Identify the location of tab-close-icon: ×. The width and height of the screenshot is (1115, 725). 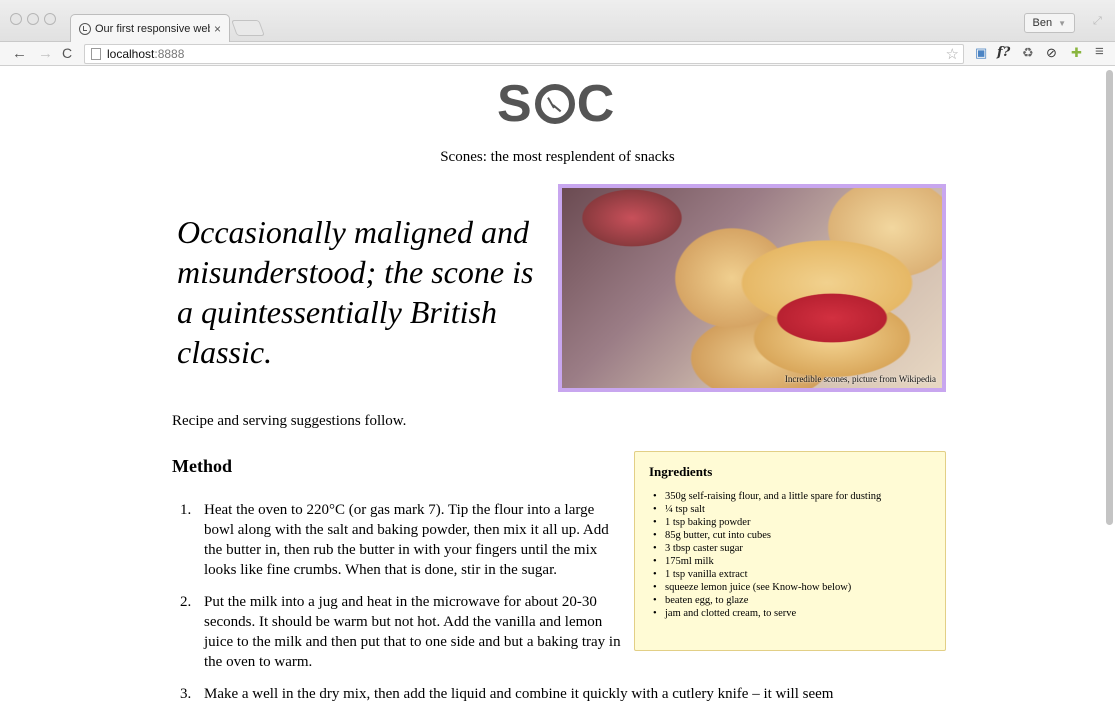
(217, 29).